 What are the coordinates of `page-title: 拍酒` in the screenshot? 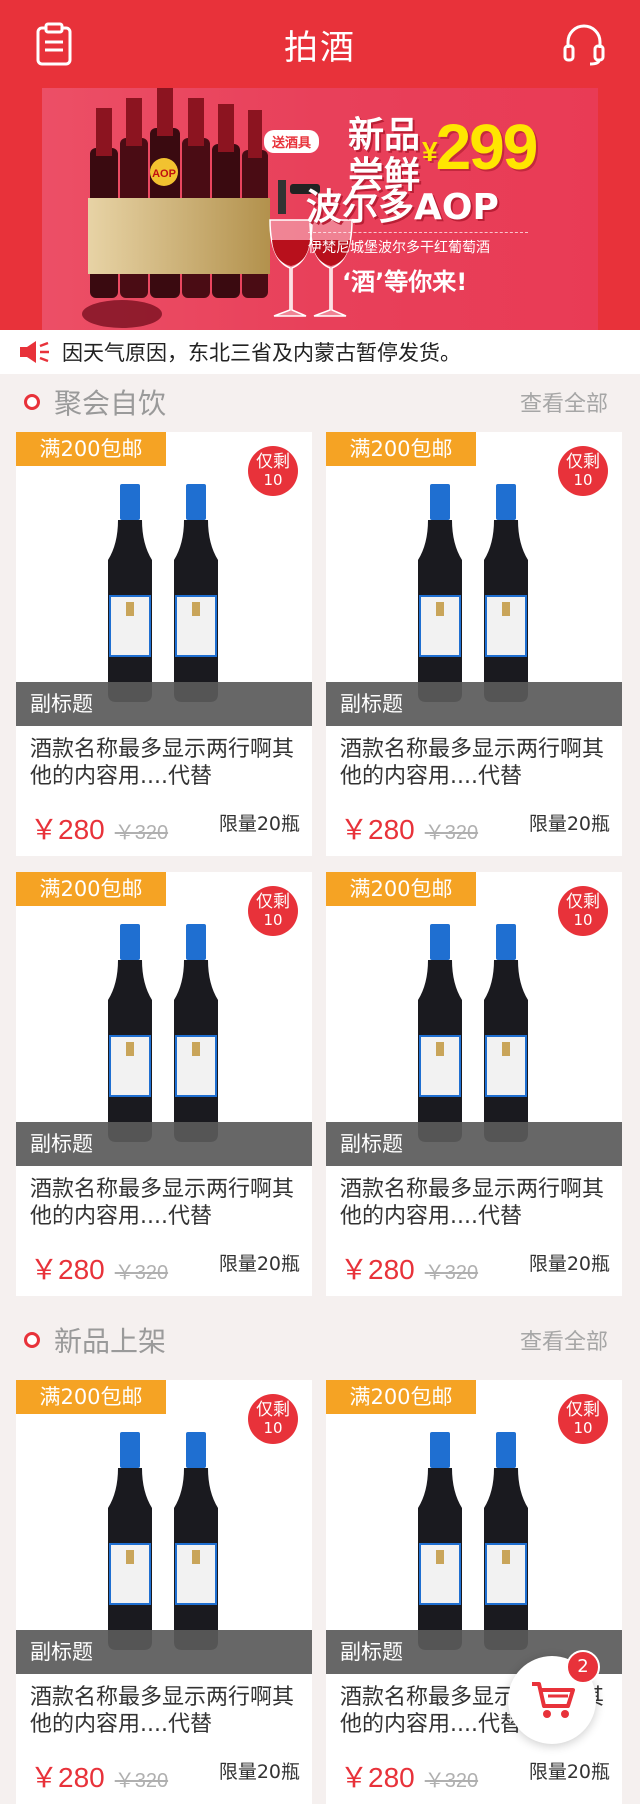 It's located at (320, 47).